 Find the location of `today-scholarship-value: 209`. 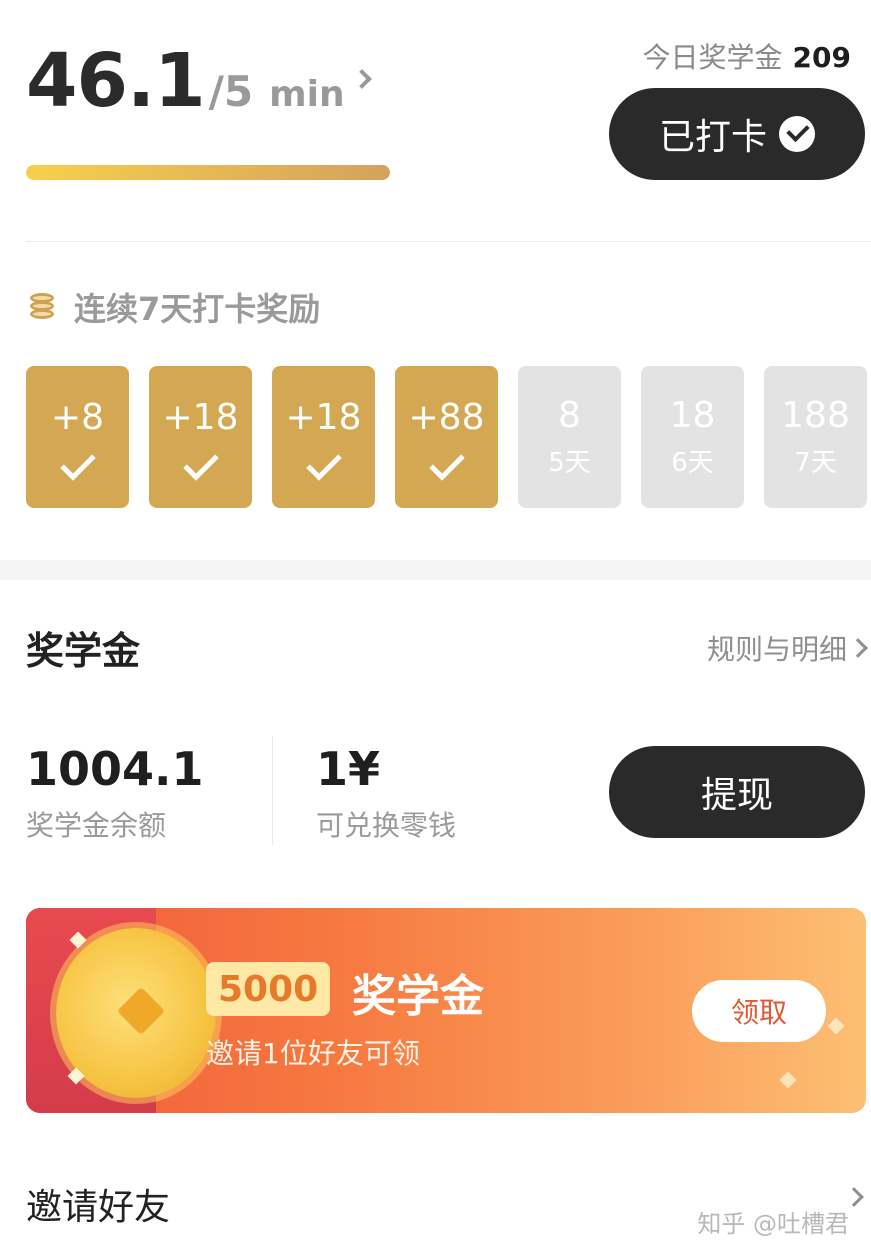

today-scholarship-value: 209 is located at coordinates (821, 57).